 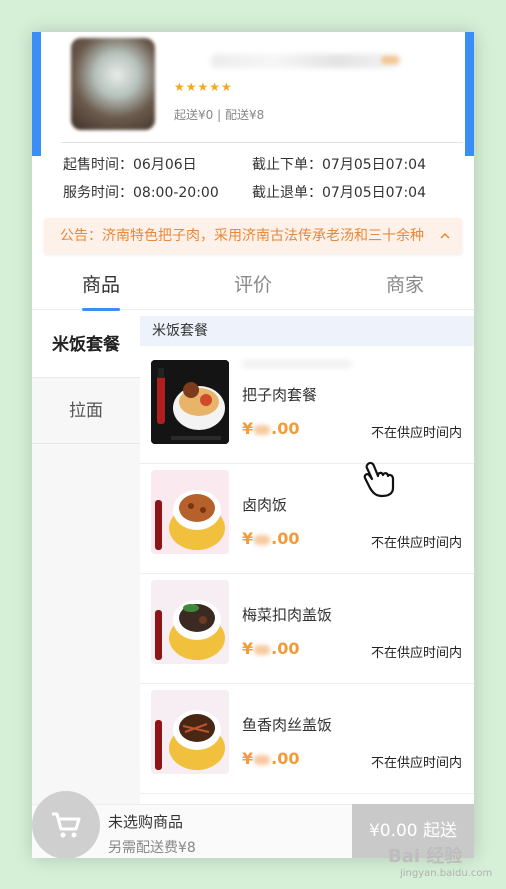 What do you see at coordinates (152, 848) in the screenshot?
I see `delivery-fee-note: 另需配送费¥8` at bounding box center [152, 848].